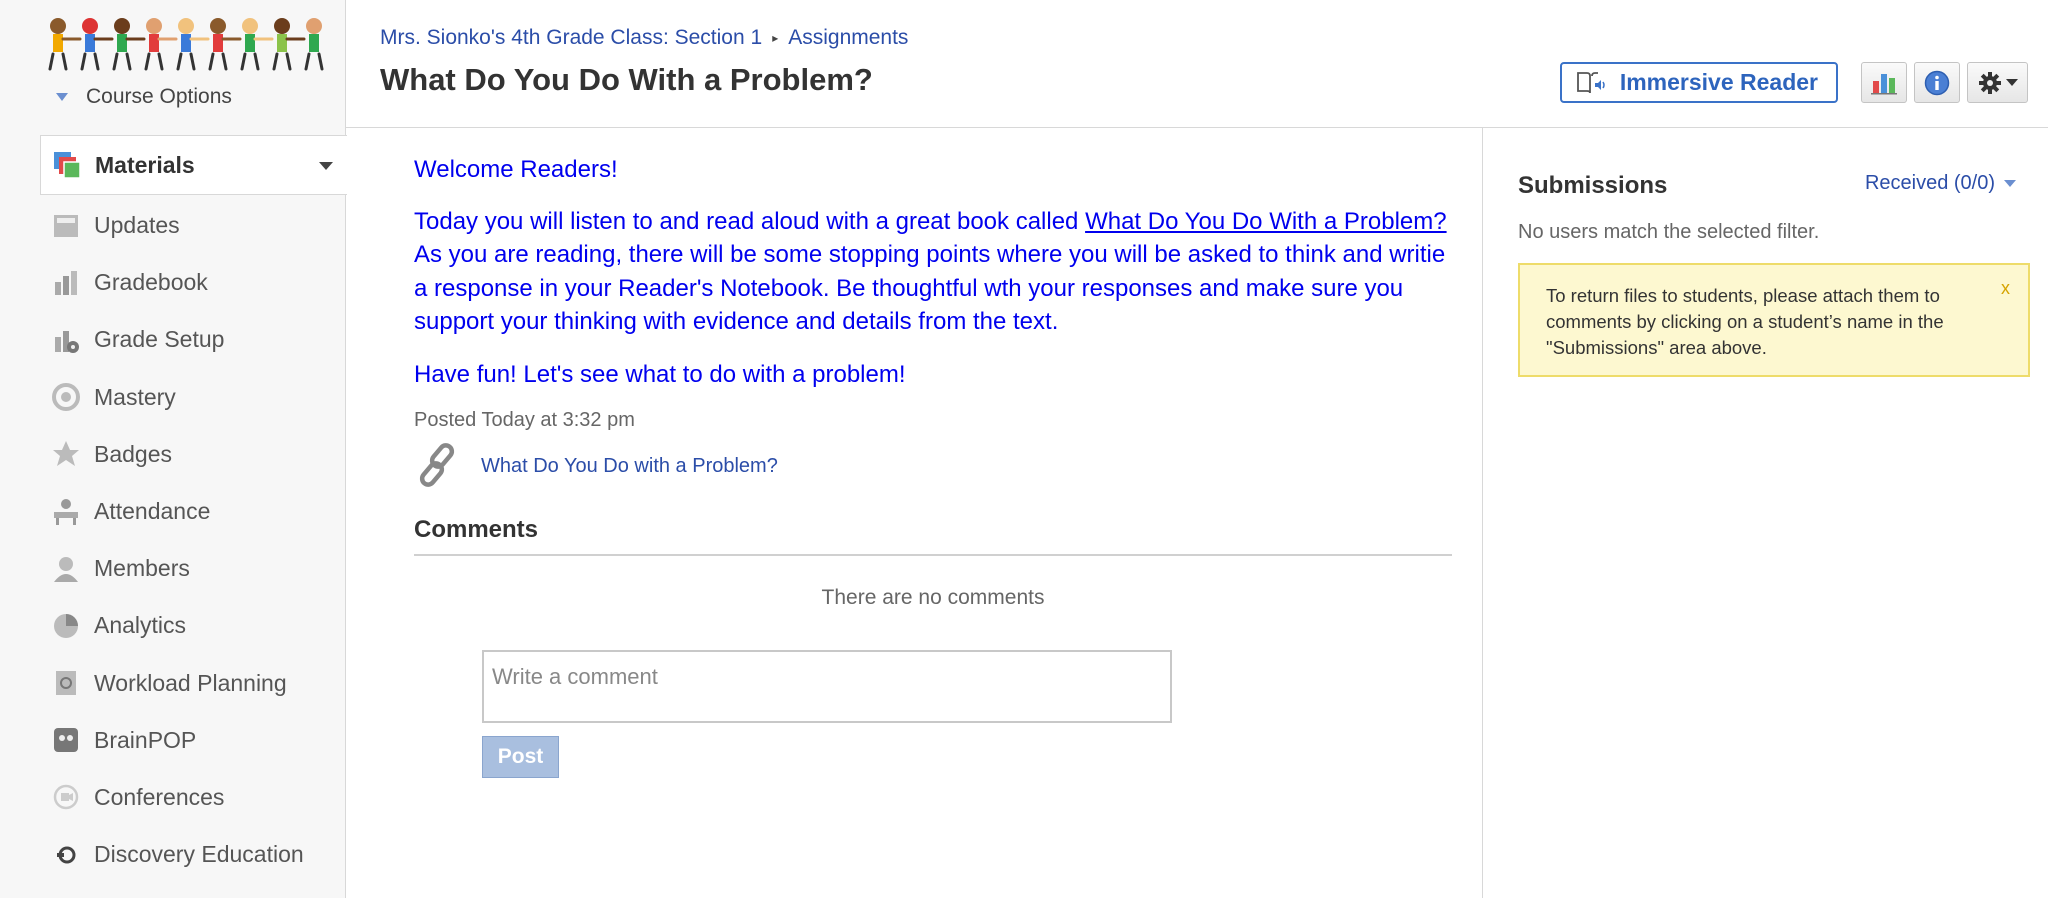 The image size is (2048, 898). What do you see at coordinates (1593, 185) in the screenshot?
I see `submissions-title: Submissions` at bounding box center [1593, 185].